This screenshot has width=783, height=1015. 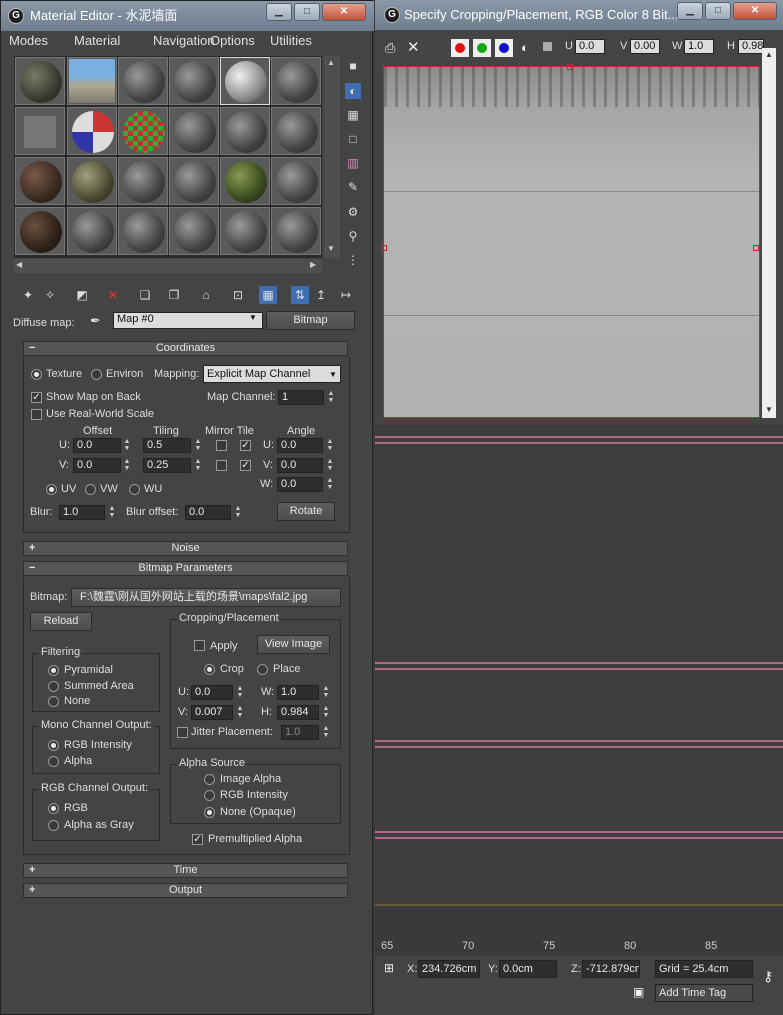 I want to click on rgb-intensity-radio, so click(x=53, y=745).